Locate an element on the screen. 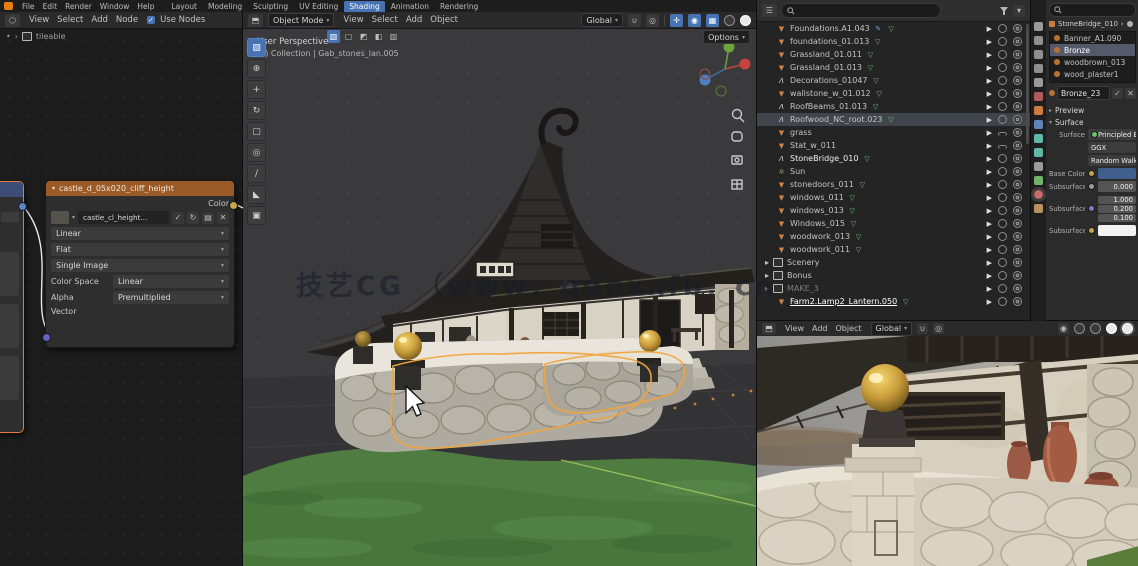  mapping-node: ▾Mapping is located at coordinates (13, 307).